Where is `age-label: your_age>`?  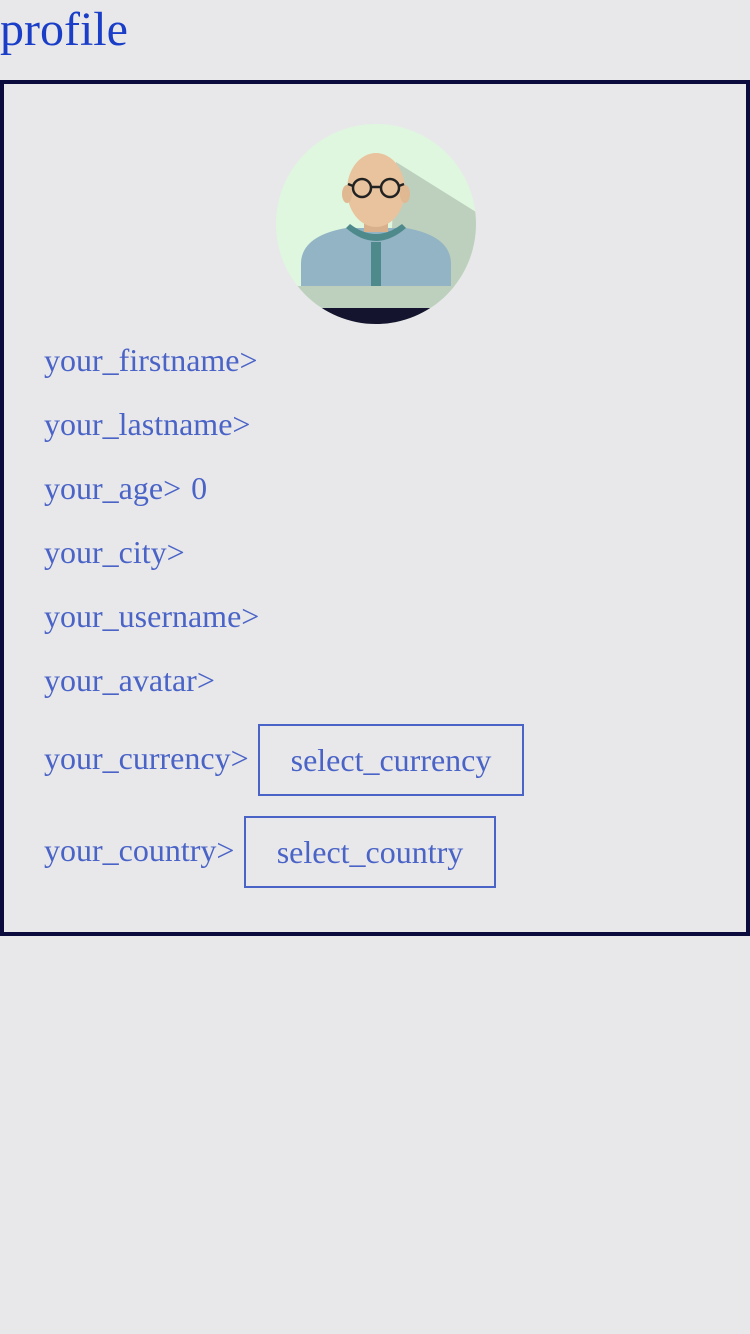 age-label: your_age> is located at coordinates (113, 488).